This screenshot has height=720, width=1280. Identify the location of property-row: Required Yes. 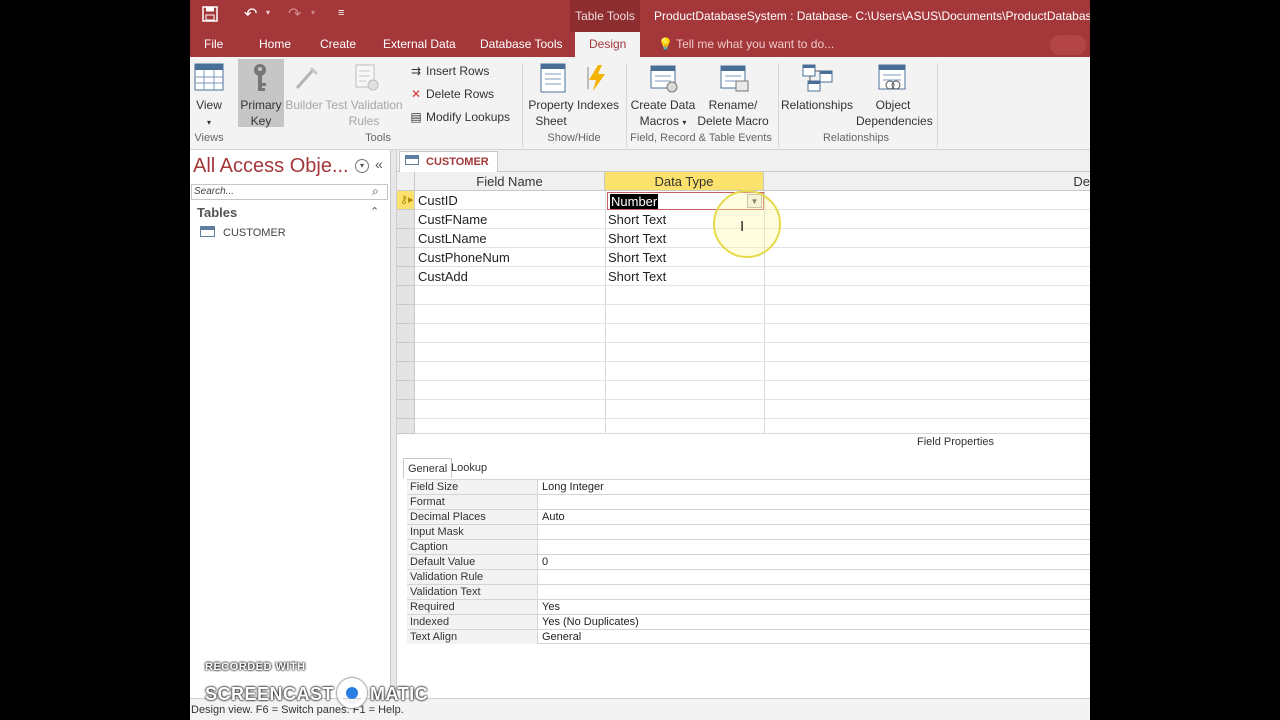
(748, 606).